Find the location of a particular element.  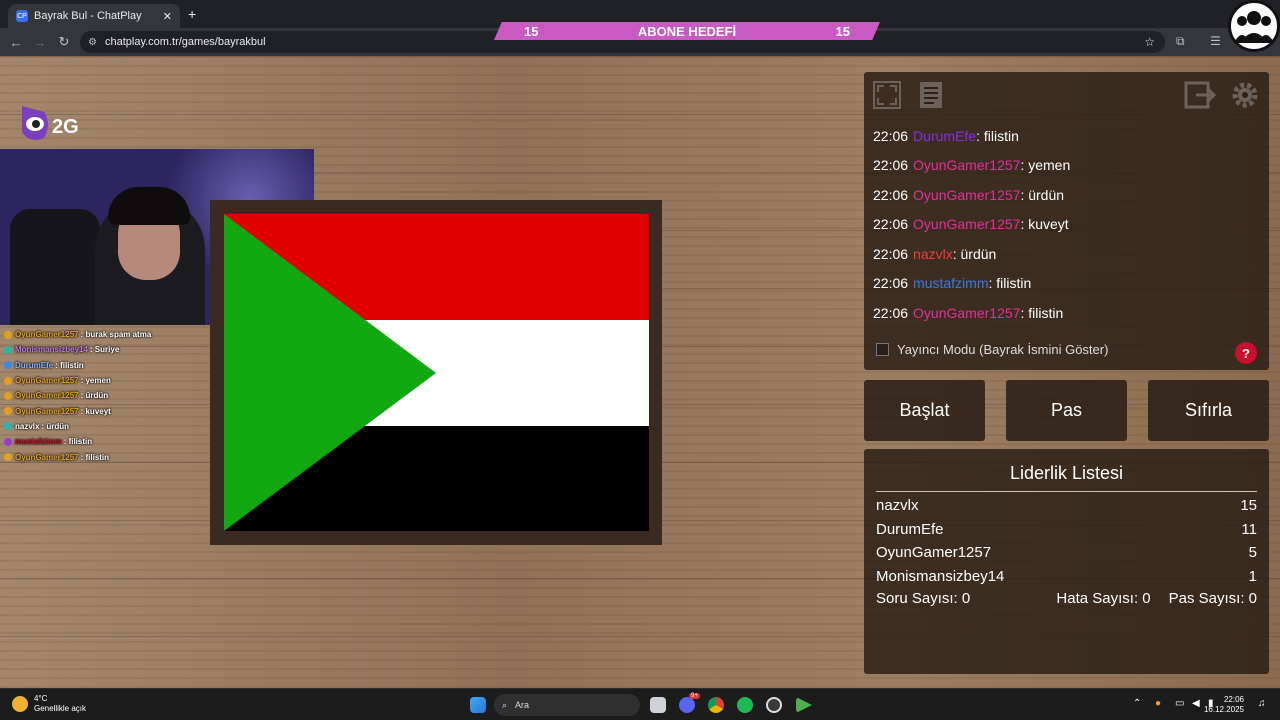

file-explorer-icon is located at coordinates (658, 705).